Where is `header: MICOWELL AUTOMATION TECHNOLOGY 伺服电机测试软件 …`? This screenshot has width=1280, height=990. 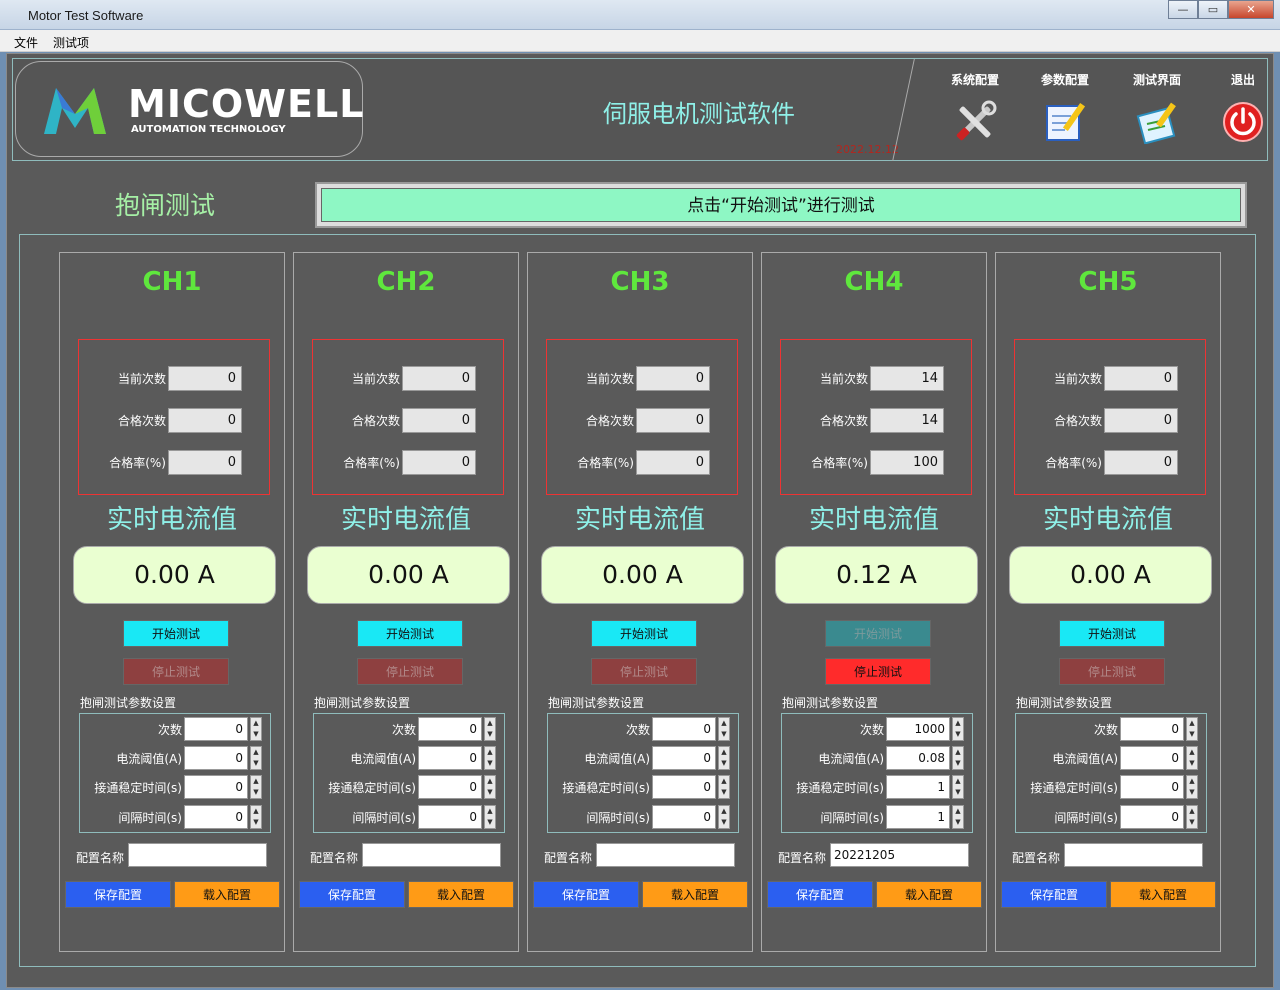 header: MICOWELL AUTOMATION TECHNOLOGY 伺服电机测试软件 … is located at coordinates (640, 109).